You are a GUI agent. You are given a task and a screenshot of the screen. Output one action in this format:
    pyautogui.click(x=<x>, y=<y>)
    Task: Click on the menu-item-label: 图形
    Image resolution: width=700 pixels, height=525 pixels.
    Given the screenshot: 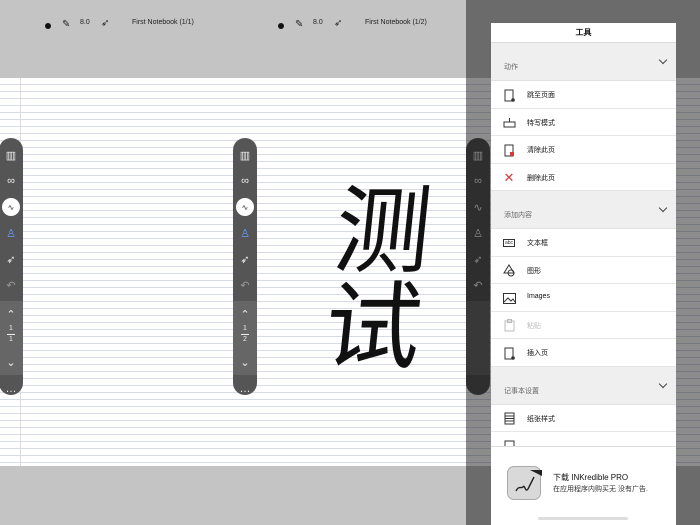 What is the action you would take?
    pyautogui.click(x=534, y=271)
    